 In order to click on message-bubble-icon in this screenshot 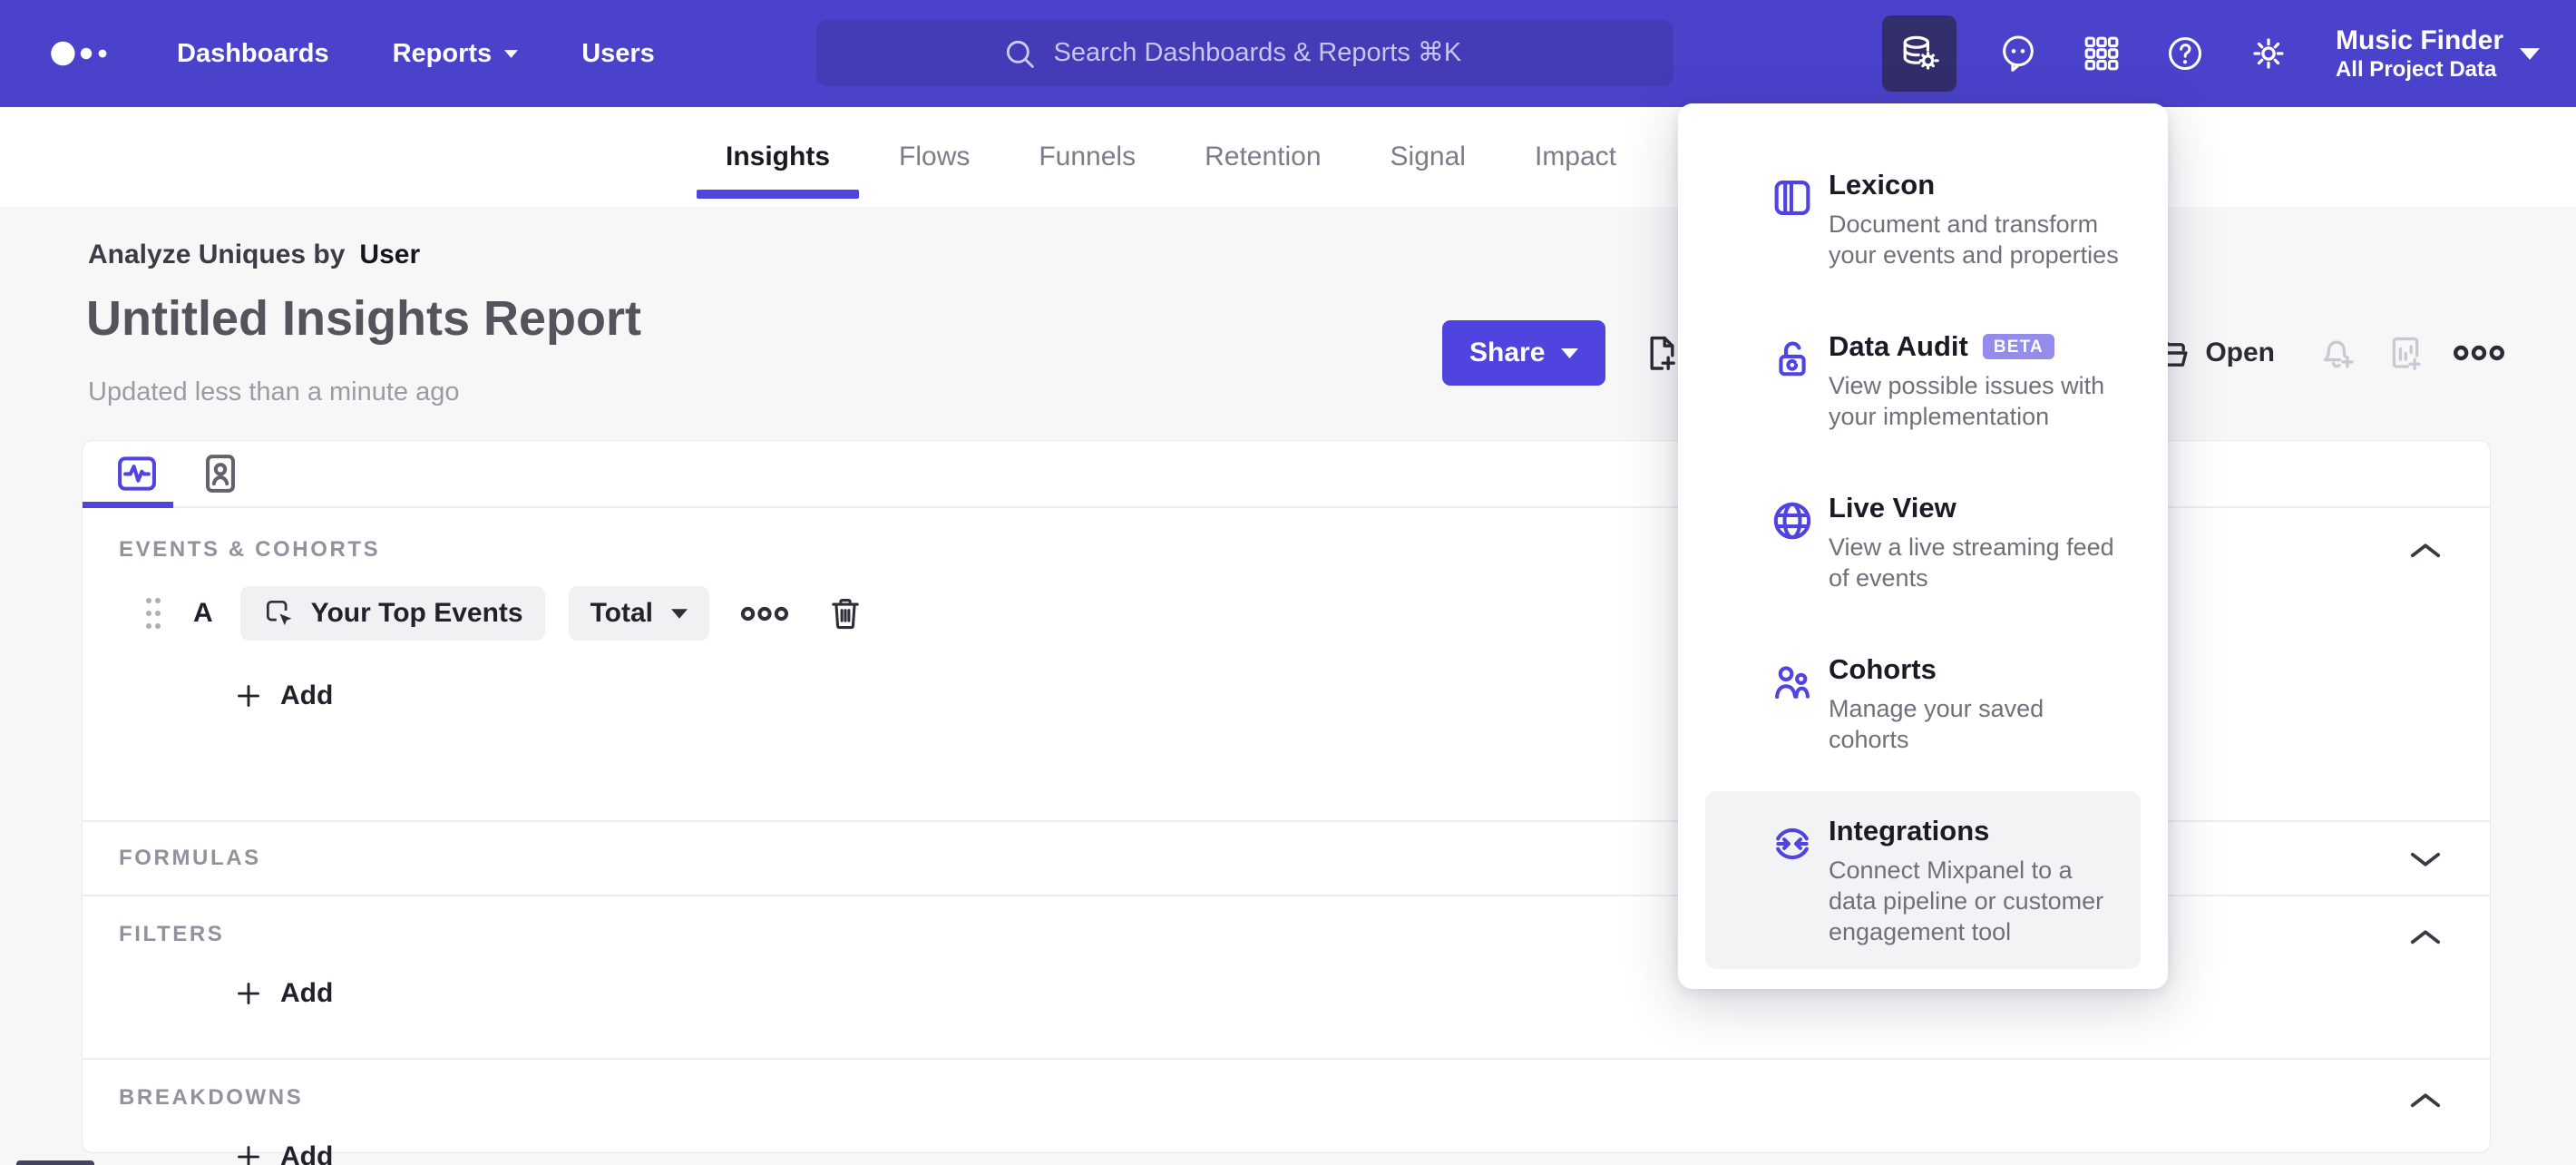, I will do `click(2018, 53)`.